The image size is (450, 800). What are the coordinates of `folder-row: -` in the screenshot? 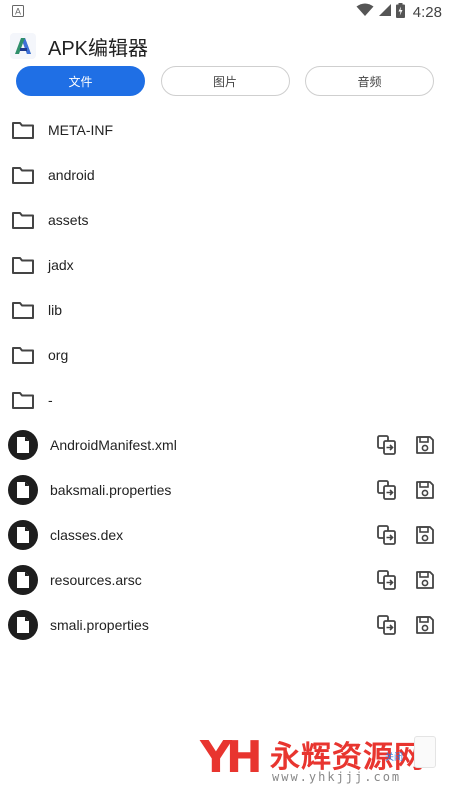 It's located at (225, 399).